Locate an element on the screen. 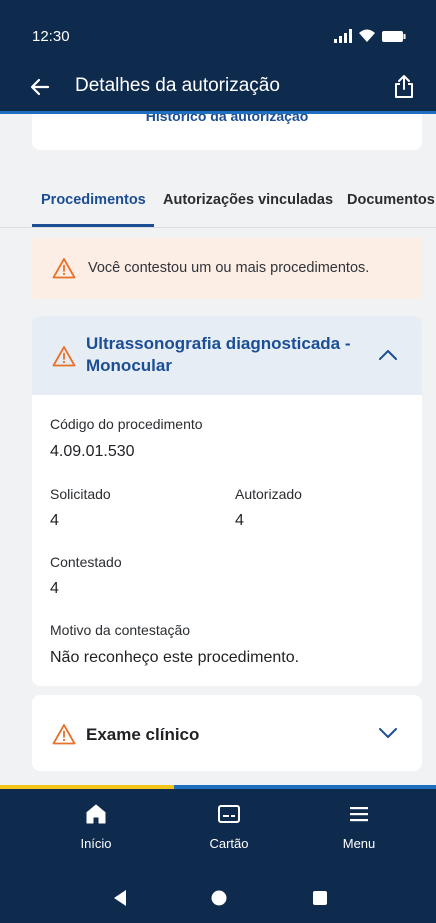  authorized-value: 4 is located at coordinates (239, 520).